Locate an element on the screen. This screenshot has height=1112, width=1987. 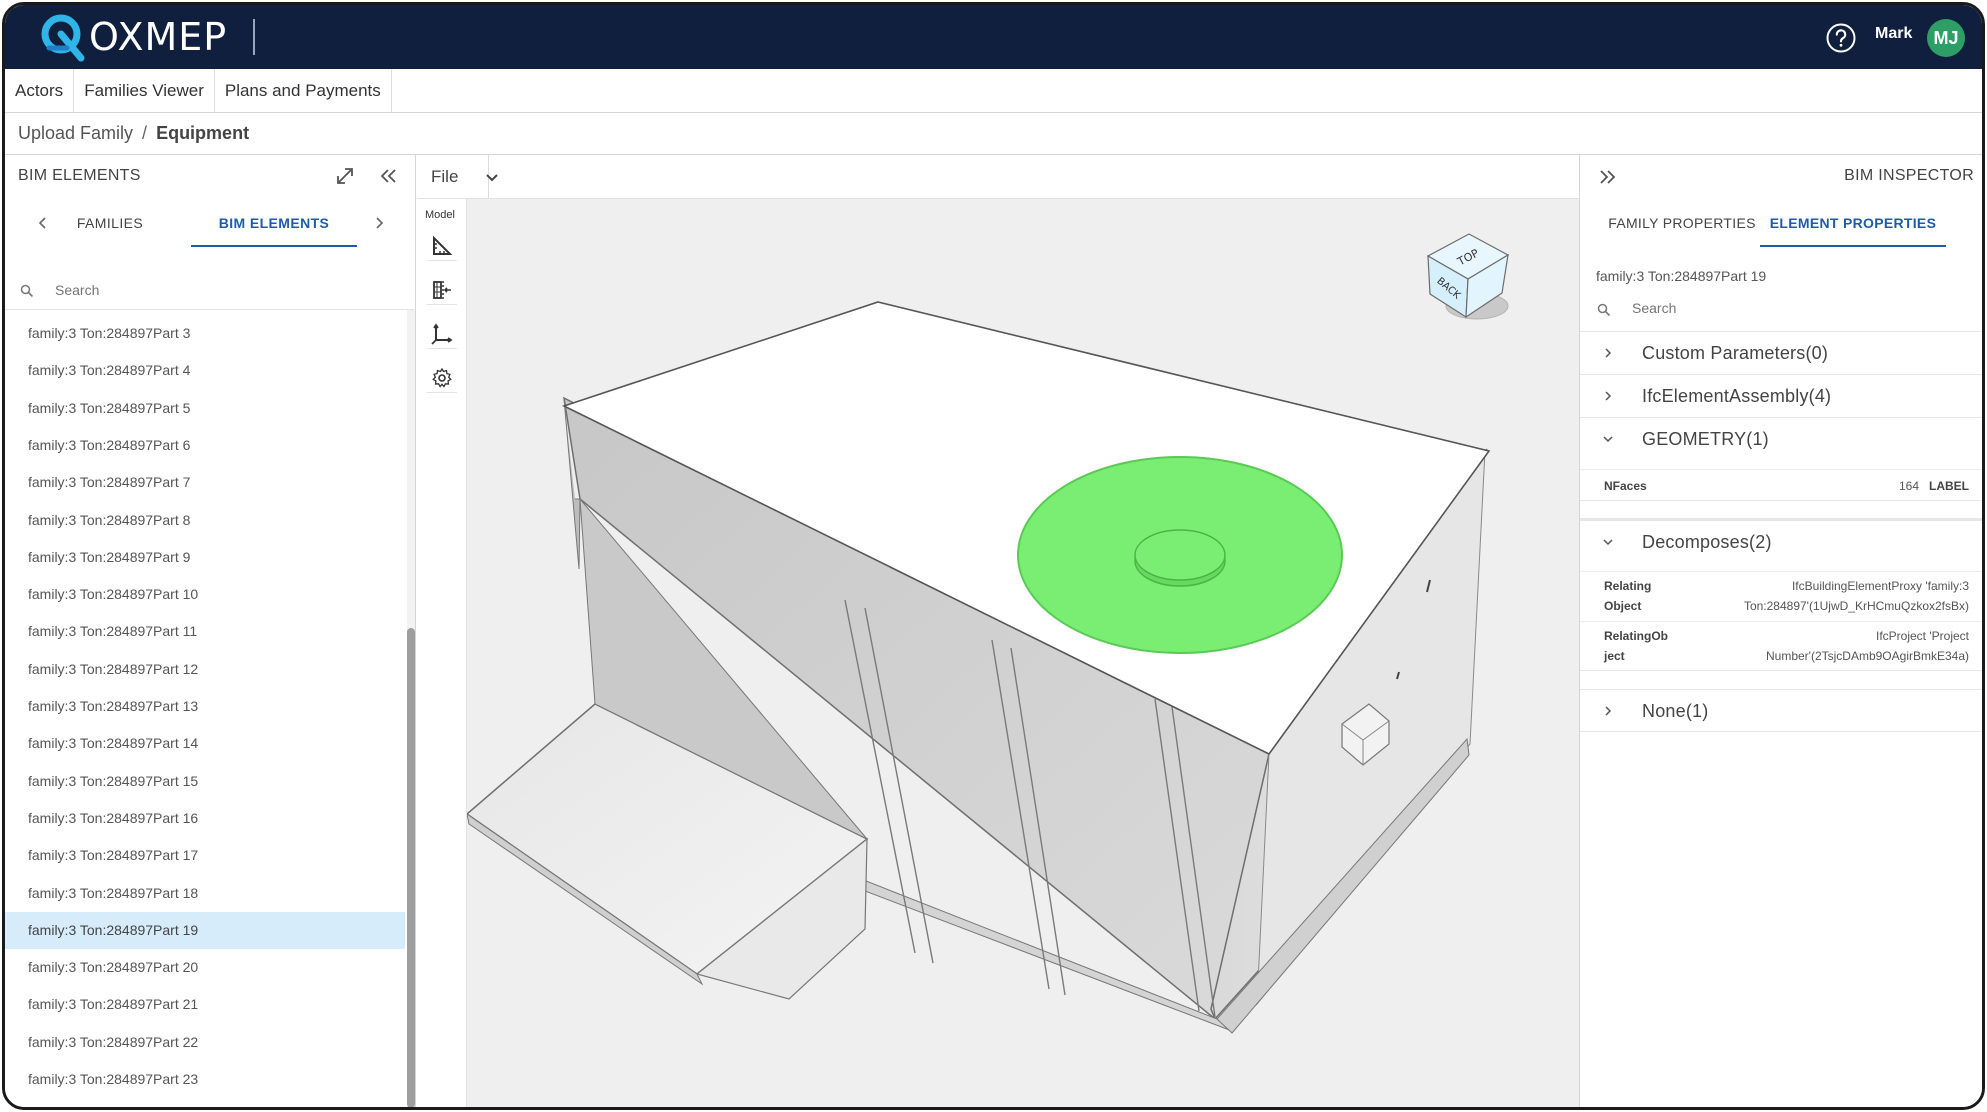
model-tools-label: Model is located at coordinates (440, 215).